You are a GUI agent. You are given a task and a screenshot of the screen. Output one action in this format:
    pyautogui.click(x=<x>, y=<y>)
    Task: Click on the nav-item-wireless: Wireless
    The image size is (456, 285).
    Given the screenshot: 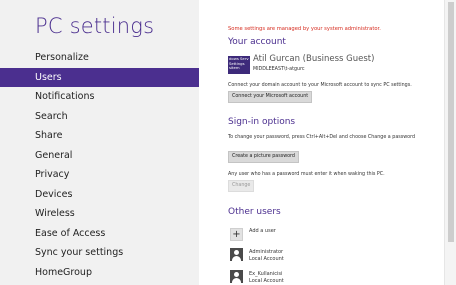 What is the action you would take?
    pyautogui.click(x=99, y=214)
    